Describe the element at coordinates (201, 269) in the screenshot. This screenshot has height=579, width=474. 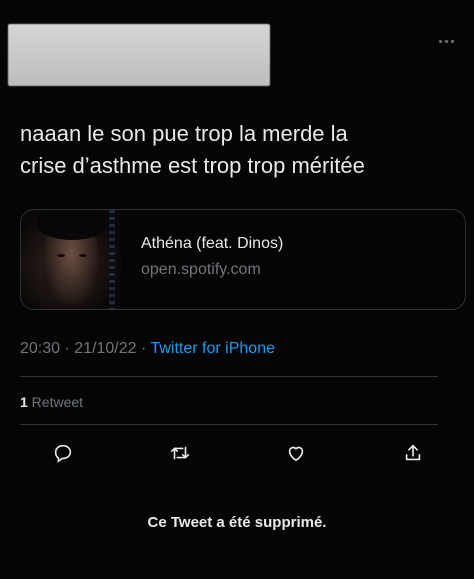
I see `card-domain: open.spotify.com` at that location.